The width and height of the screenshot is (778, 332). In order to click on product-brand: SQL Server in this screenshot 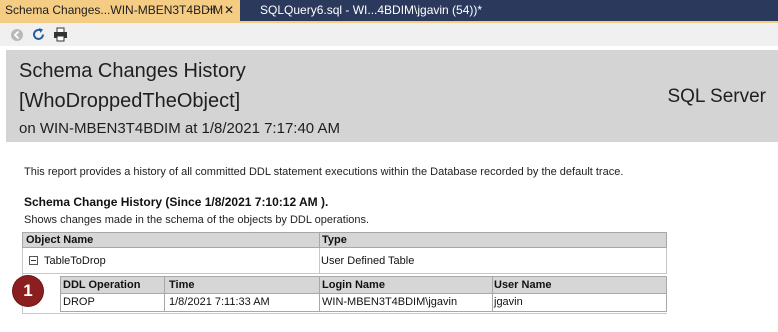, I will do `click(716, 96)`.